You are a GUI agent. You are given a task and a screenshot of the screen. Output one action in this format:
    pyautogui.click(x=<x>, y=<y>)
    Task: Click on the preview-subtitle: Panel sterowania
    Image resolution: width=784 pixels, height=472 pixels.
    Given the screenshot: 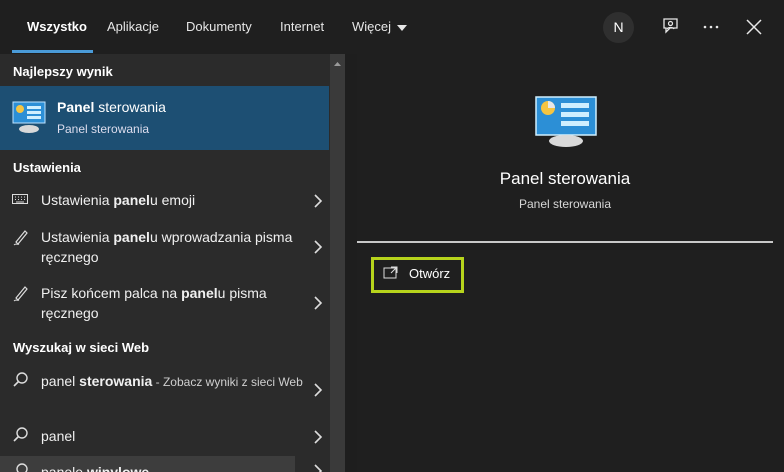 What is the action you would take?
    pyautogui.click(x=565, y=204)
    